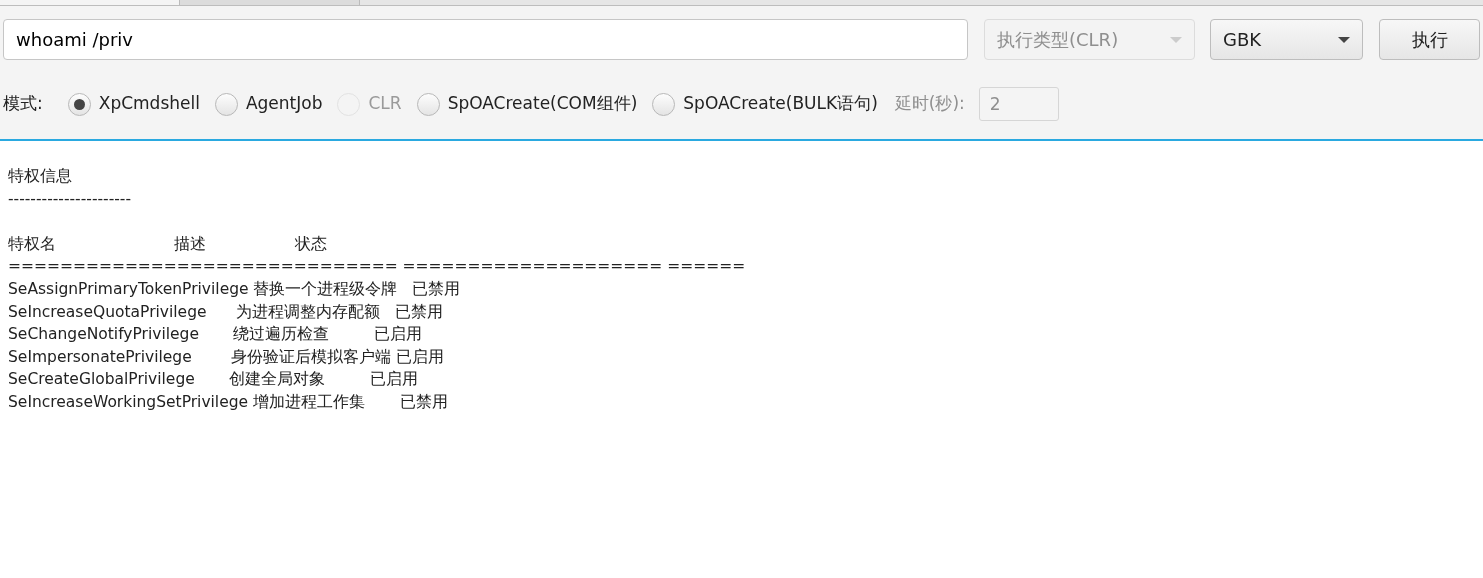 The width and height of the screenshot is (1483, 578). Describe the element at coordinates (226, 357) in the screenshot. I see `output-line: SeImpersonatePrivilege 身份验证后模拟客户端 已启用` at that location.